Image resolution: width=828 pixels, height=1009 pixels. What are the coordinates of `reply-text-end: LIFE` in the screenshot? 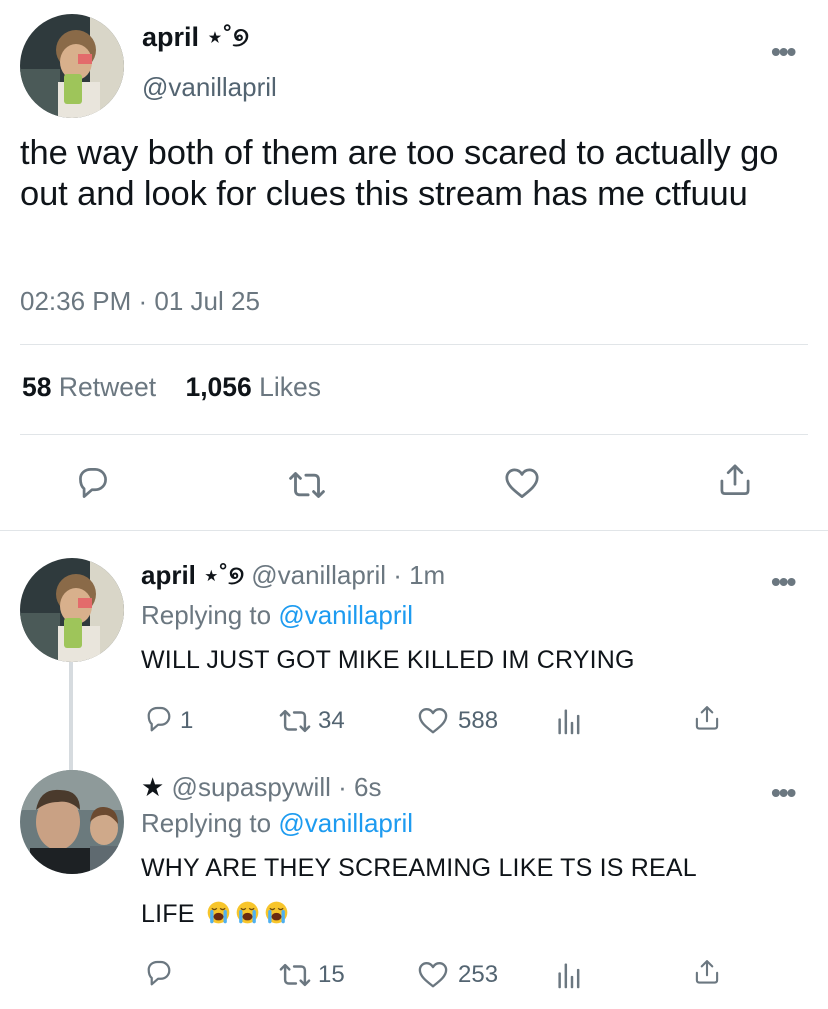 It's located at (168, 914).